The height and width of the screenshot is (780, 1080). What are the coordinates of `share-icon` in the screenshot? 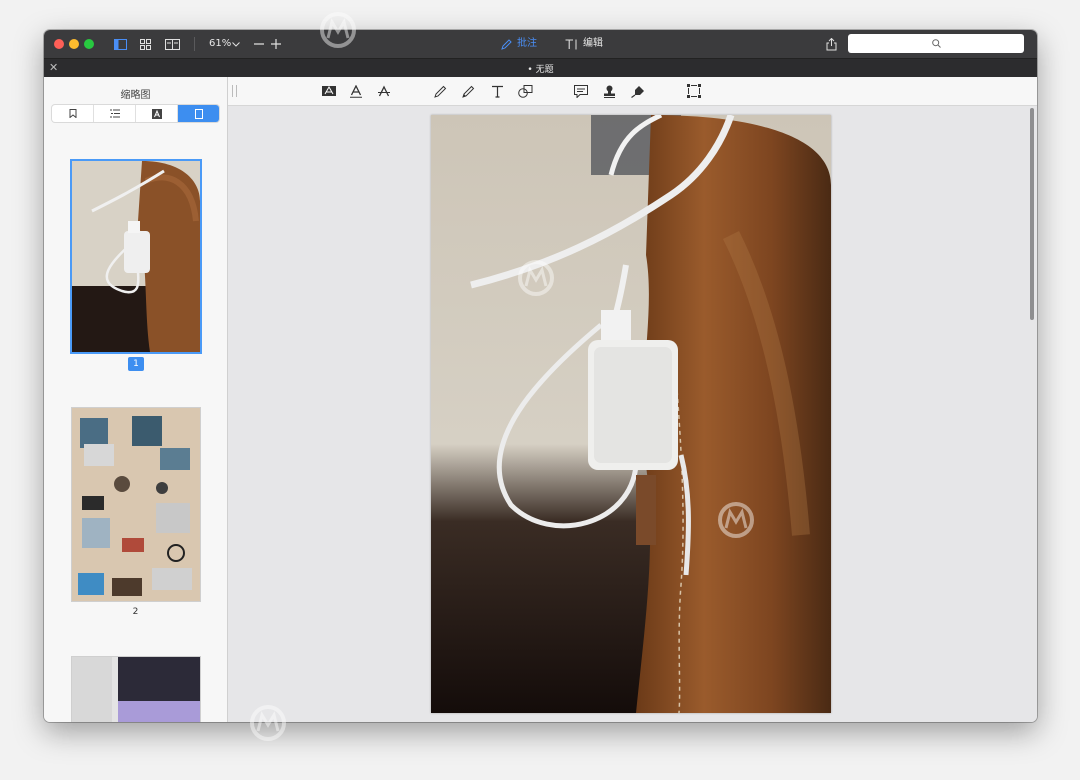 It's located at (831, 44).